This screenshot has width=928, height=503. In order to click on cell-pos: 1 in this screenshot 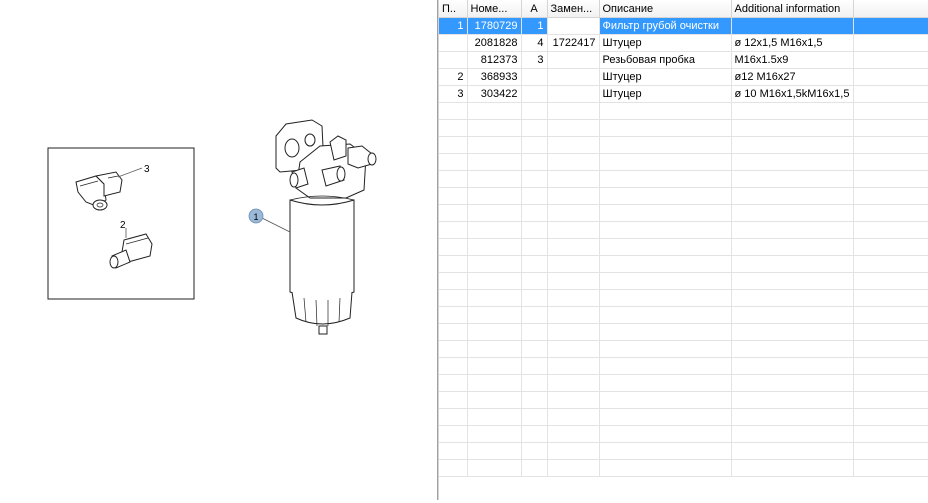, I will do `click(453, 26)`.